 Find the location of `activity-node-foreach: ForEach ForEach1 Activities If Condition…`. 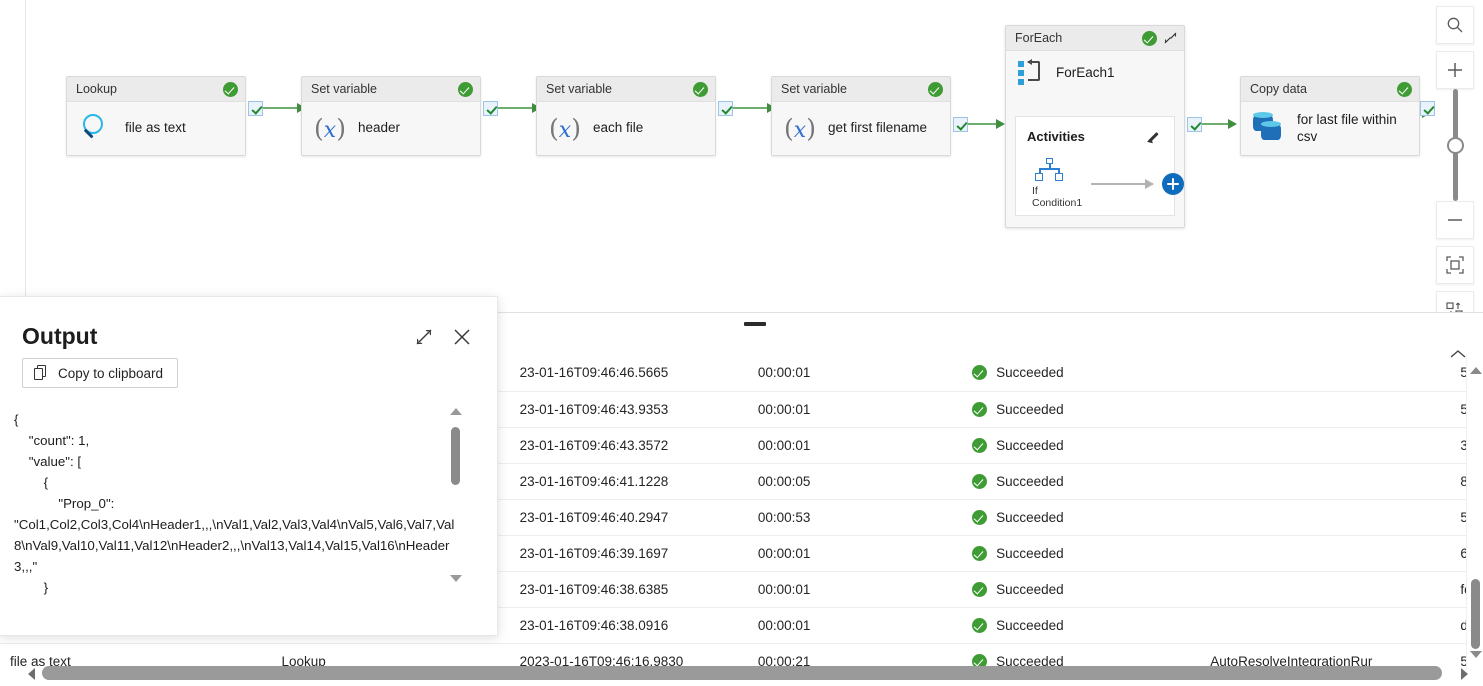

activity-node-foreach: ForEach ForEach1 Activities If Condition… is located at coordinates (1095, 126).